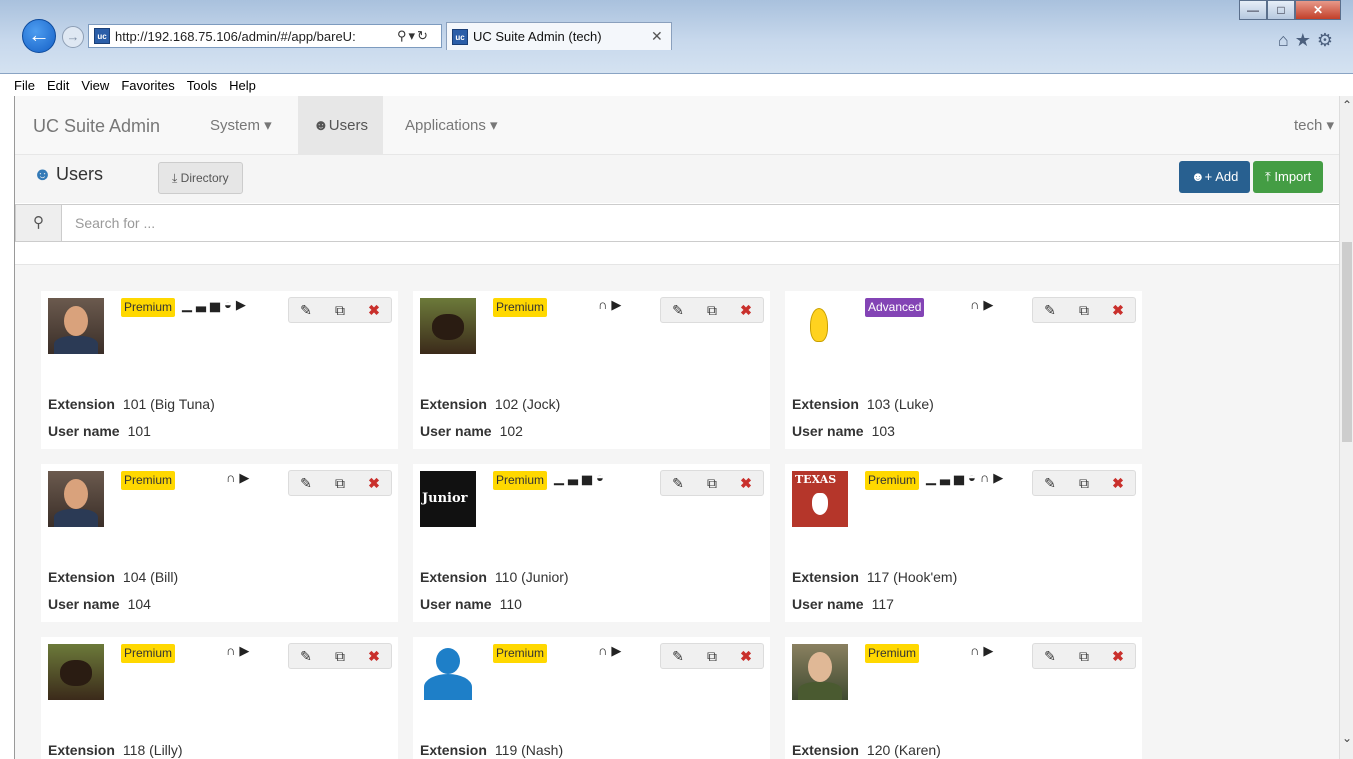 The height and width of the screenshot is (759, 1353). I want to click on close-icon: ✕, so click(1318, 10).